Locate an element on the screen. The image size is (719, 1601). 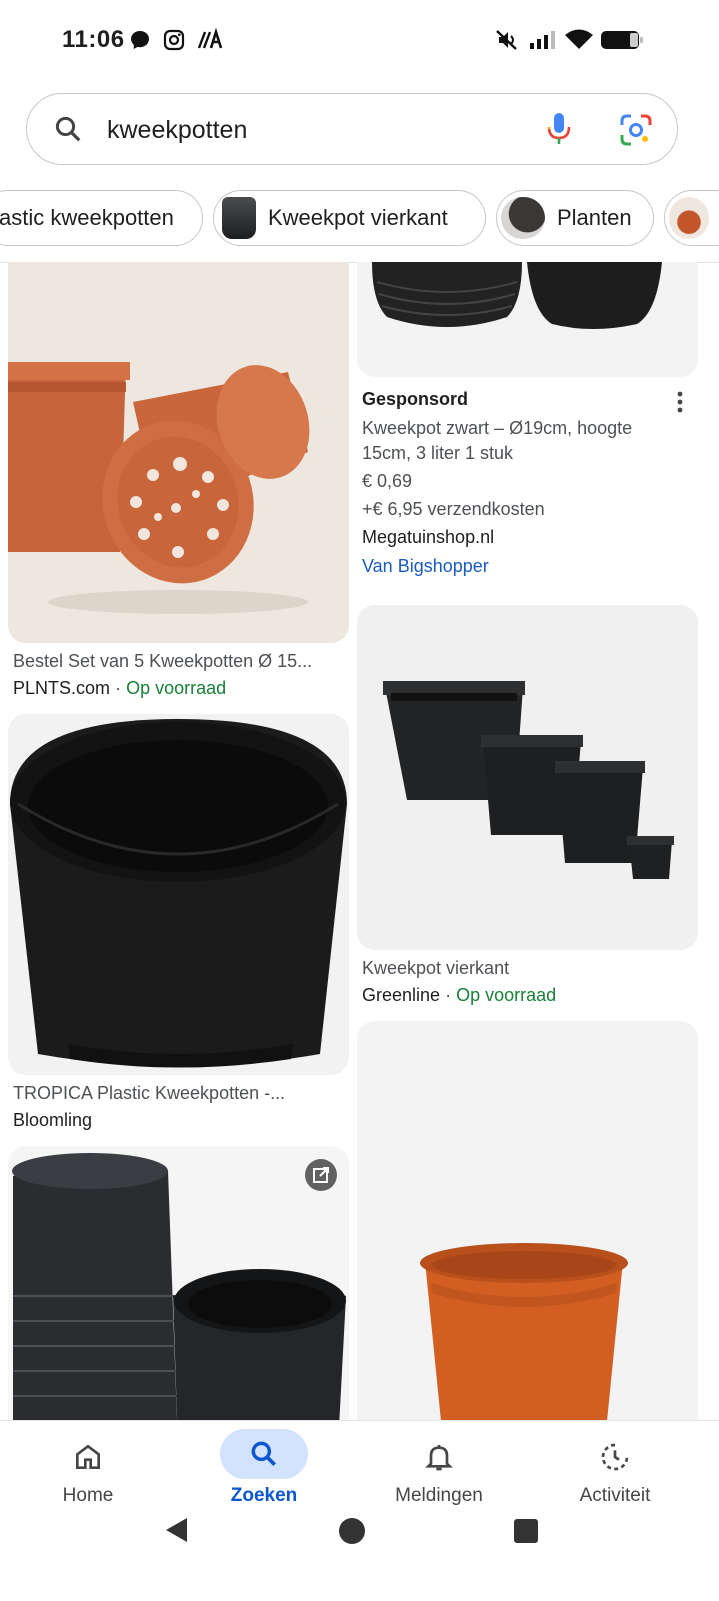
result-source-line: PLNTS.com · Op voorraad is located at coordinates (119, 688).